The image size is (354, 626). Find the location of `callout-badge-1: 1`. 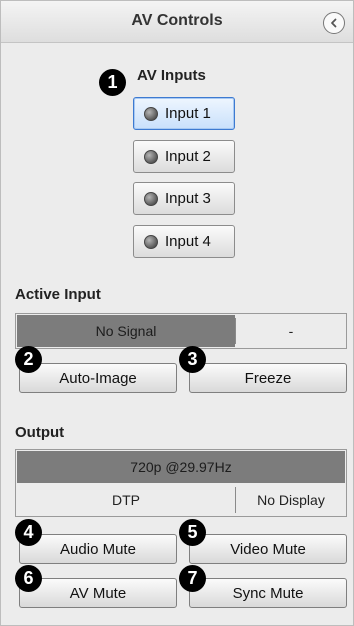

callout-badge-1: 1 is located at coordinates (112, 82).